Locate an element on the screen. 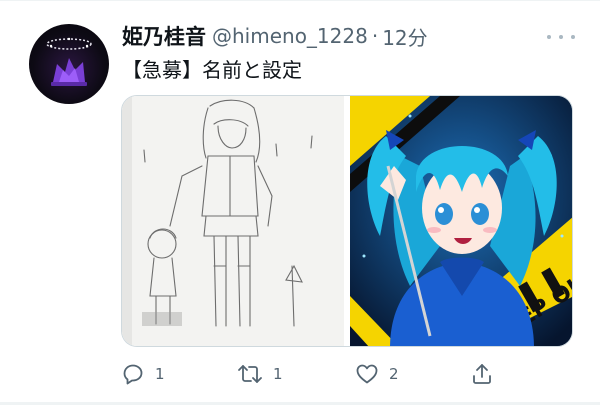 The height and width of the screenshot is (405, 600). user-handle: @himeno_1228 is located at coordinates (290, 36).